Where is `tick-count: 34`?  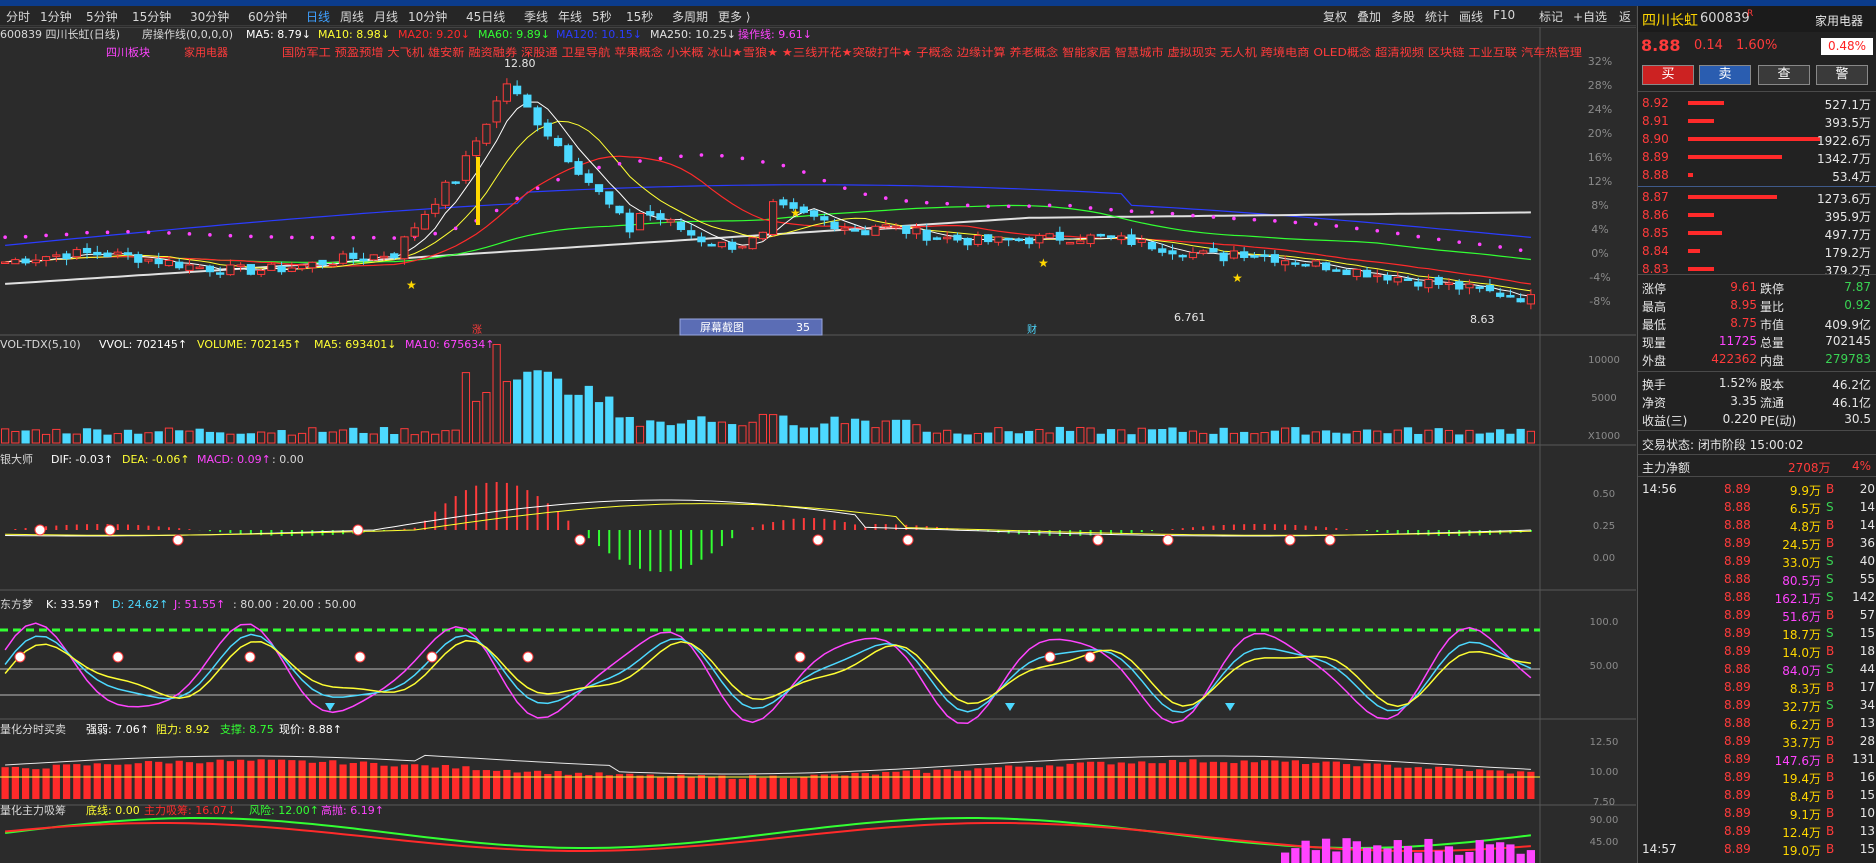 tick-count: 34 is located at coordinates (1867, 705).